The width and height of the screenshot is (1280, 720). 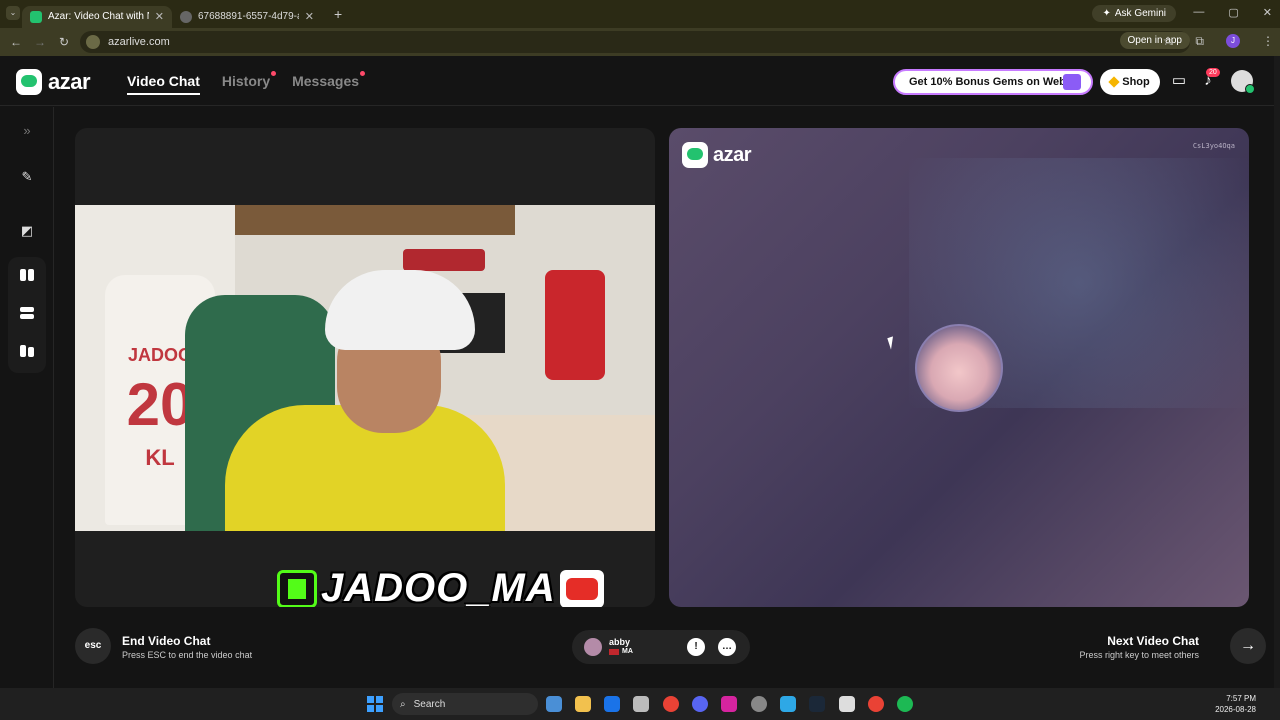 What do you see at coordinates (53, 82) in the screenshot?
I see `azar-logo: azar` at bounding box center [53, 82].